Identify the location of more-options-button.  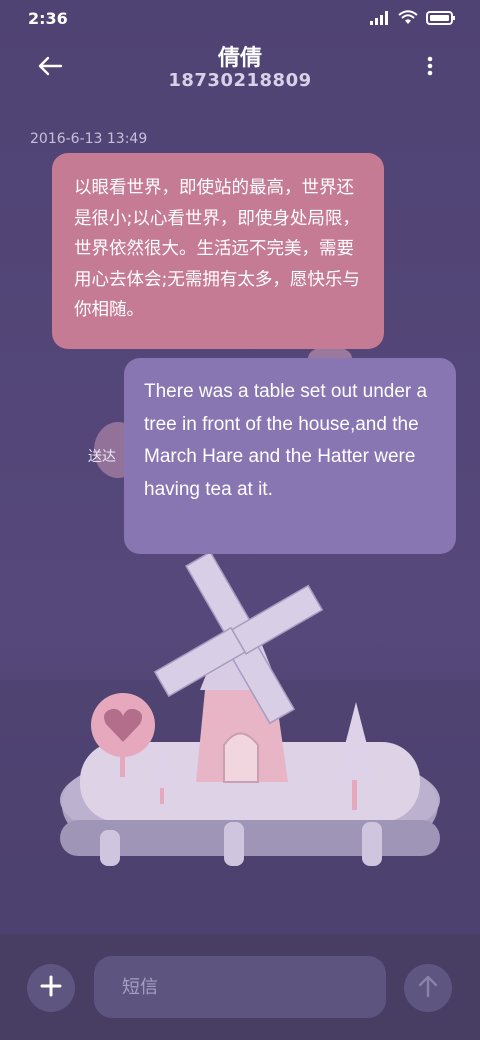
(430, 68).